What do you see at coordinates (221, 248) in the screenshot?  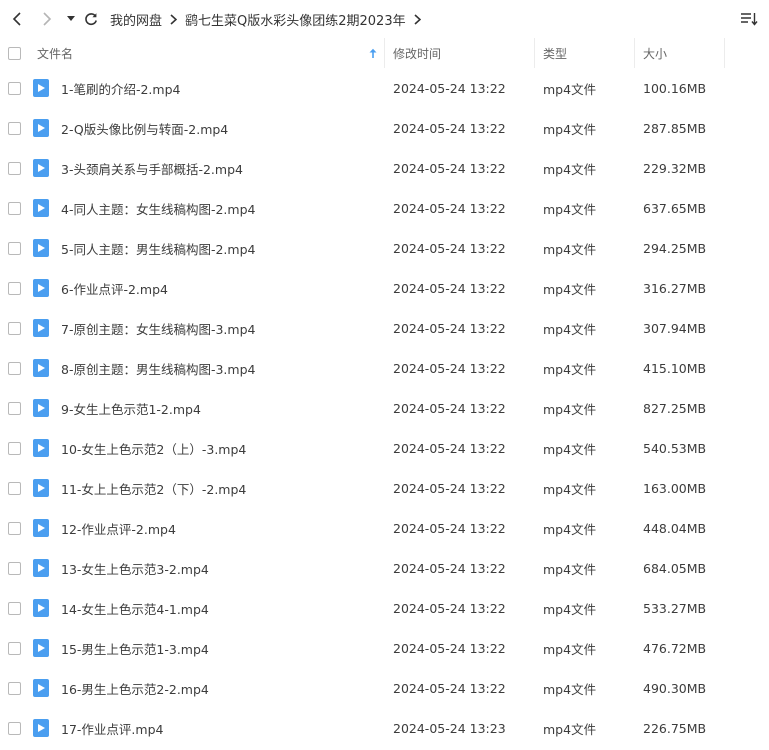 I see `file-name: 5-同人主题：男生线稿构图-2.mp4` at bounding box center [221, 248].